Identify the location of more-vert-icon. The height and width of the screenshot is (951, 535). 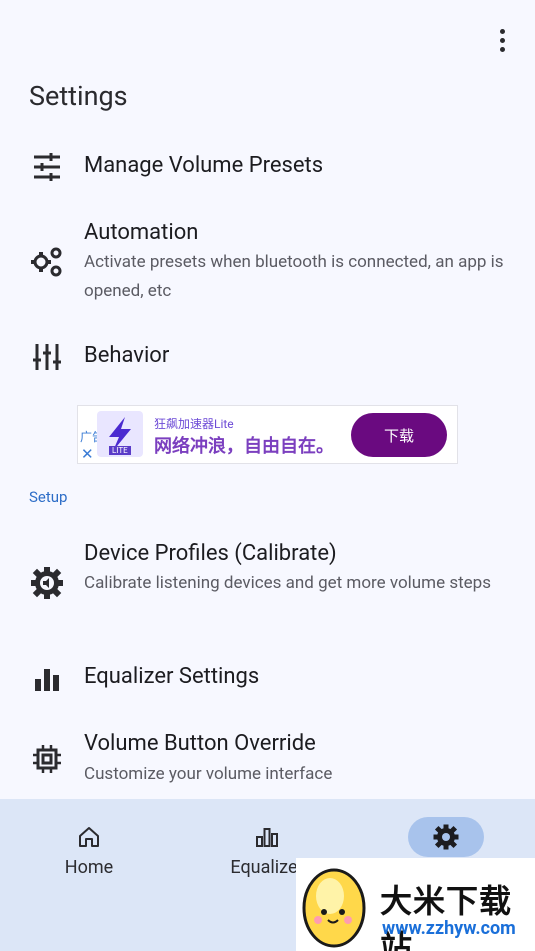
(502, 31).